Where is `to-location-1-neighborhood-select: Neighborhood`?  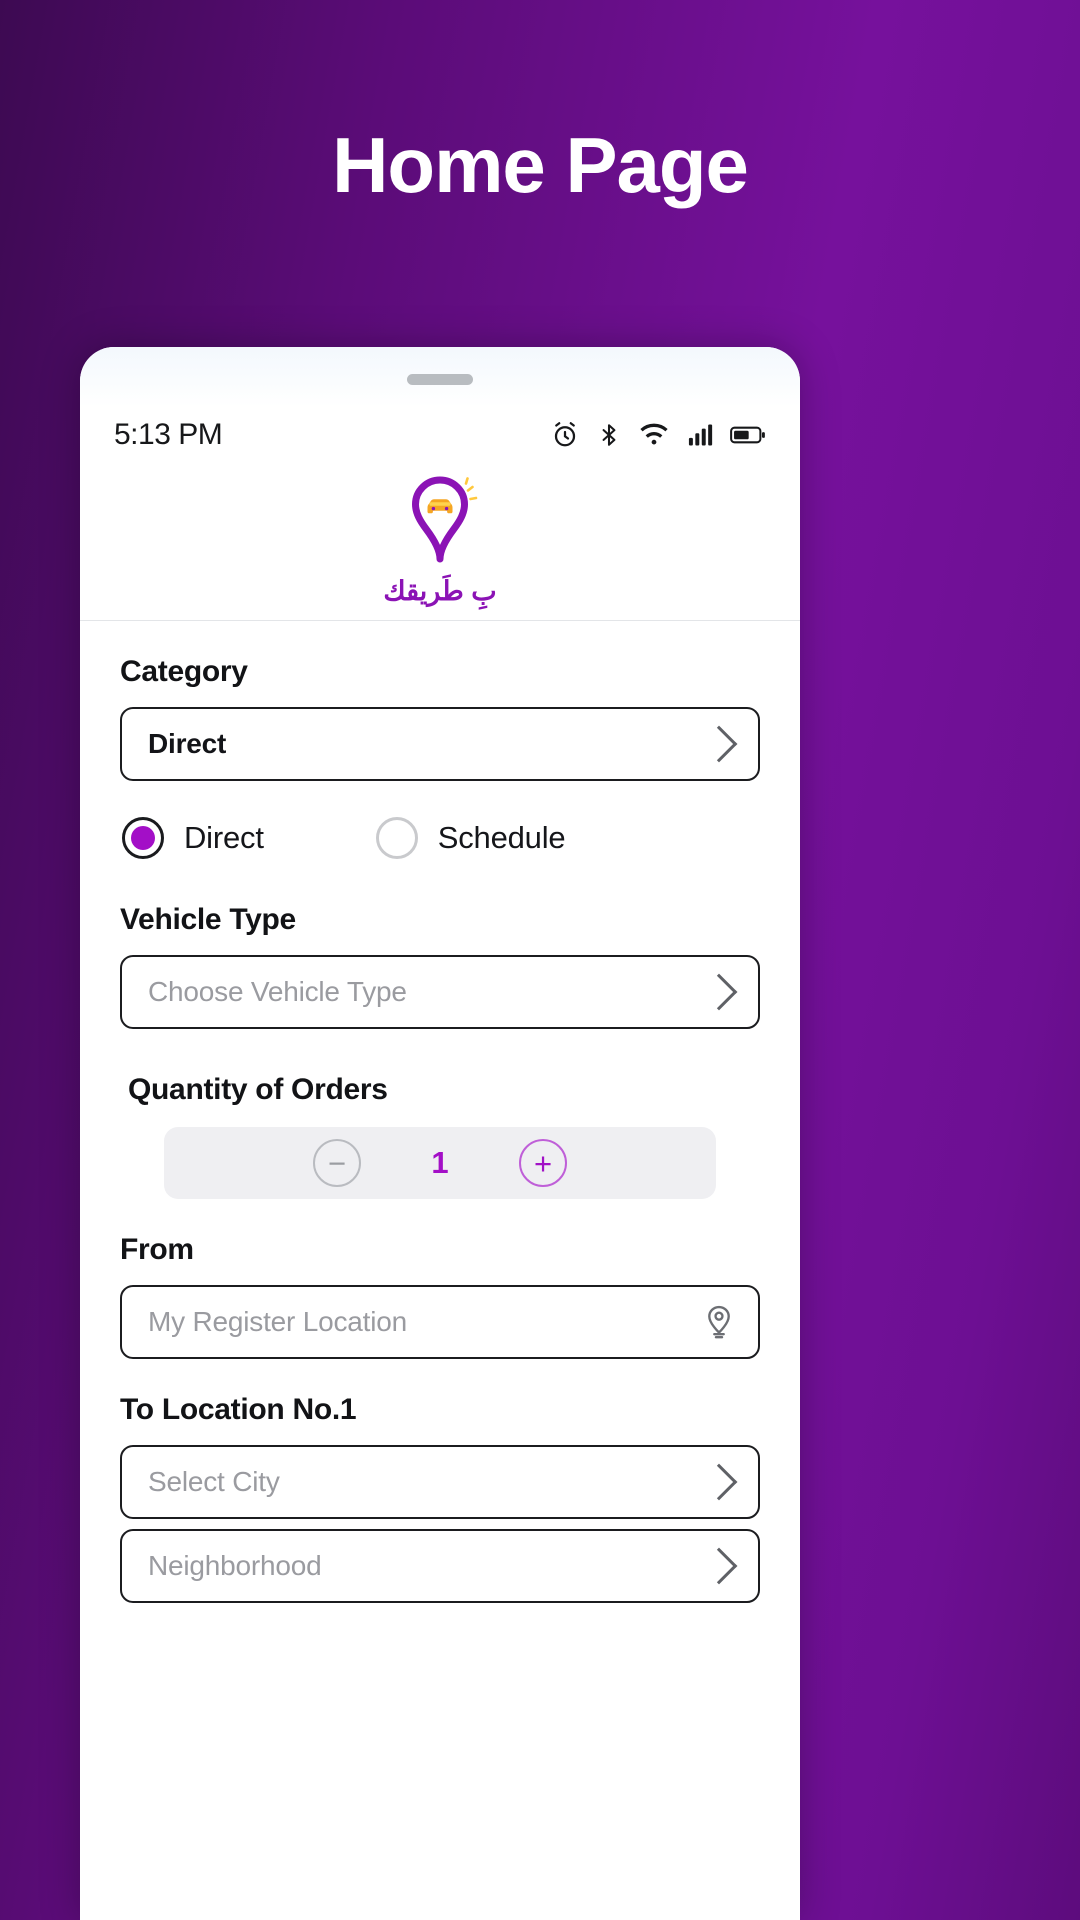 to-location-1-neighborhood-select: Neighborhood is located at coordinates (440, 1566).